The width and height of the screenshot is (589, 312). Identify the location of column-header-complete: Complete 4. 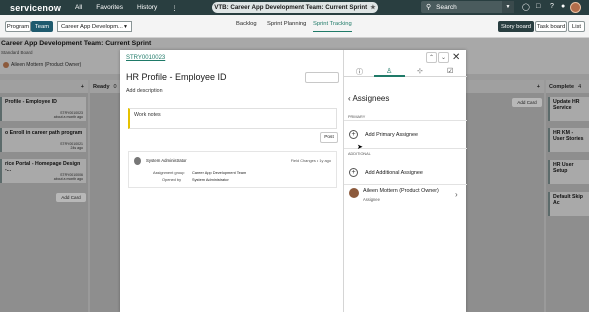
(567, 86).